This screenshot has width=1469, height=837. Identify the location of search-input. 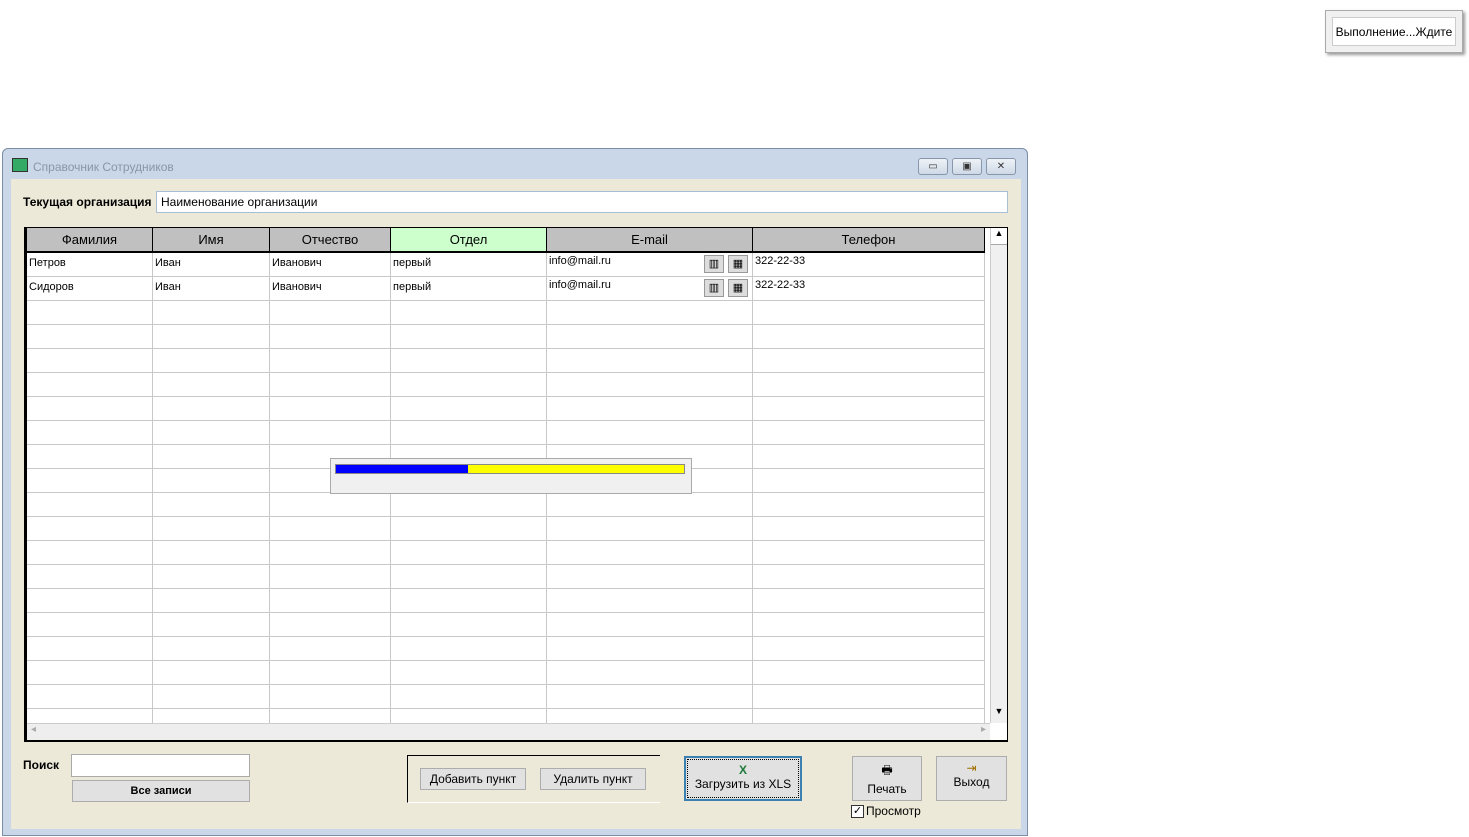
(160, 765).